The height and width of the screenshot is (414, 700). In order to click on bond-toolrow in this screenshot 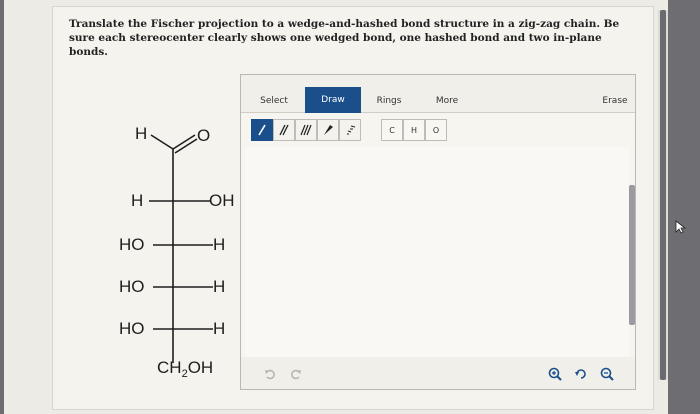, I will do `click(306, 130)`.